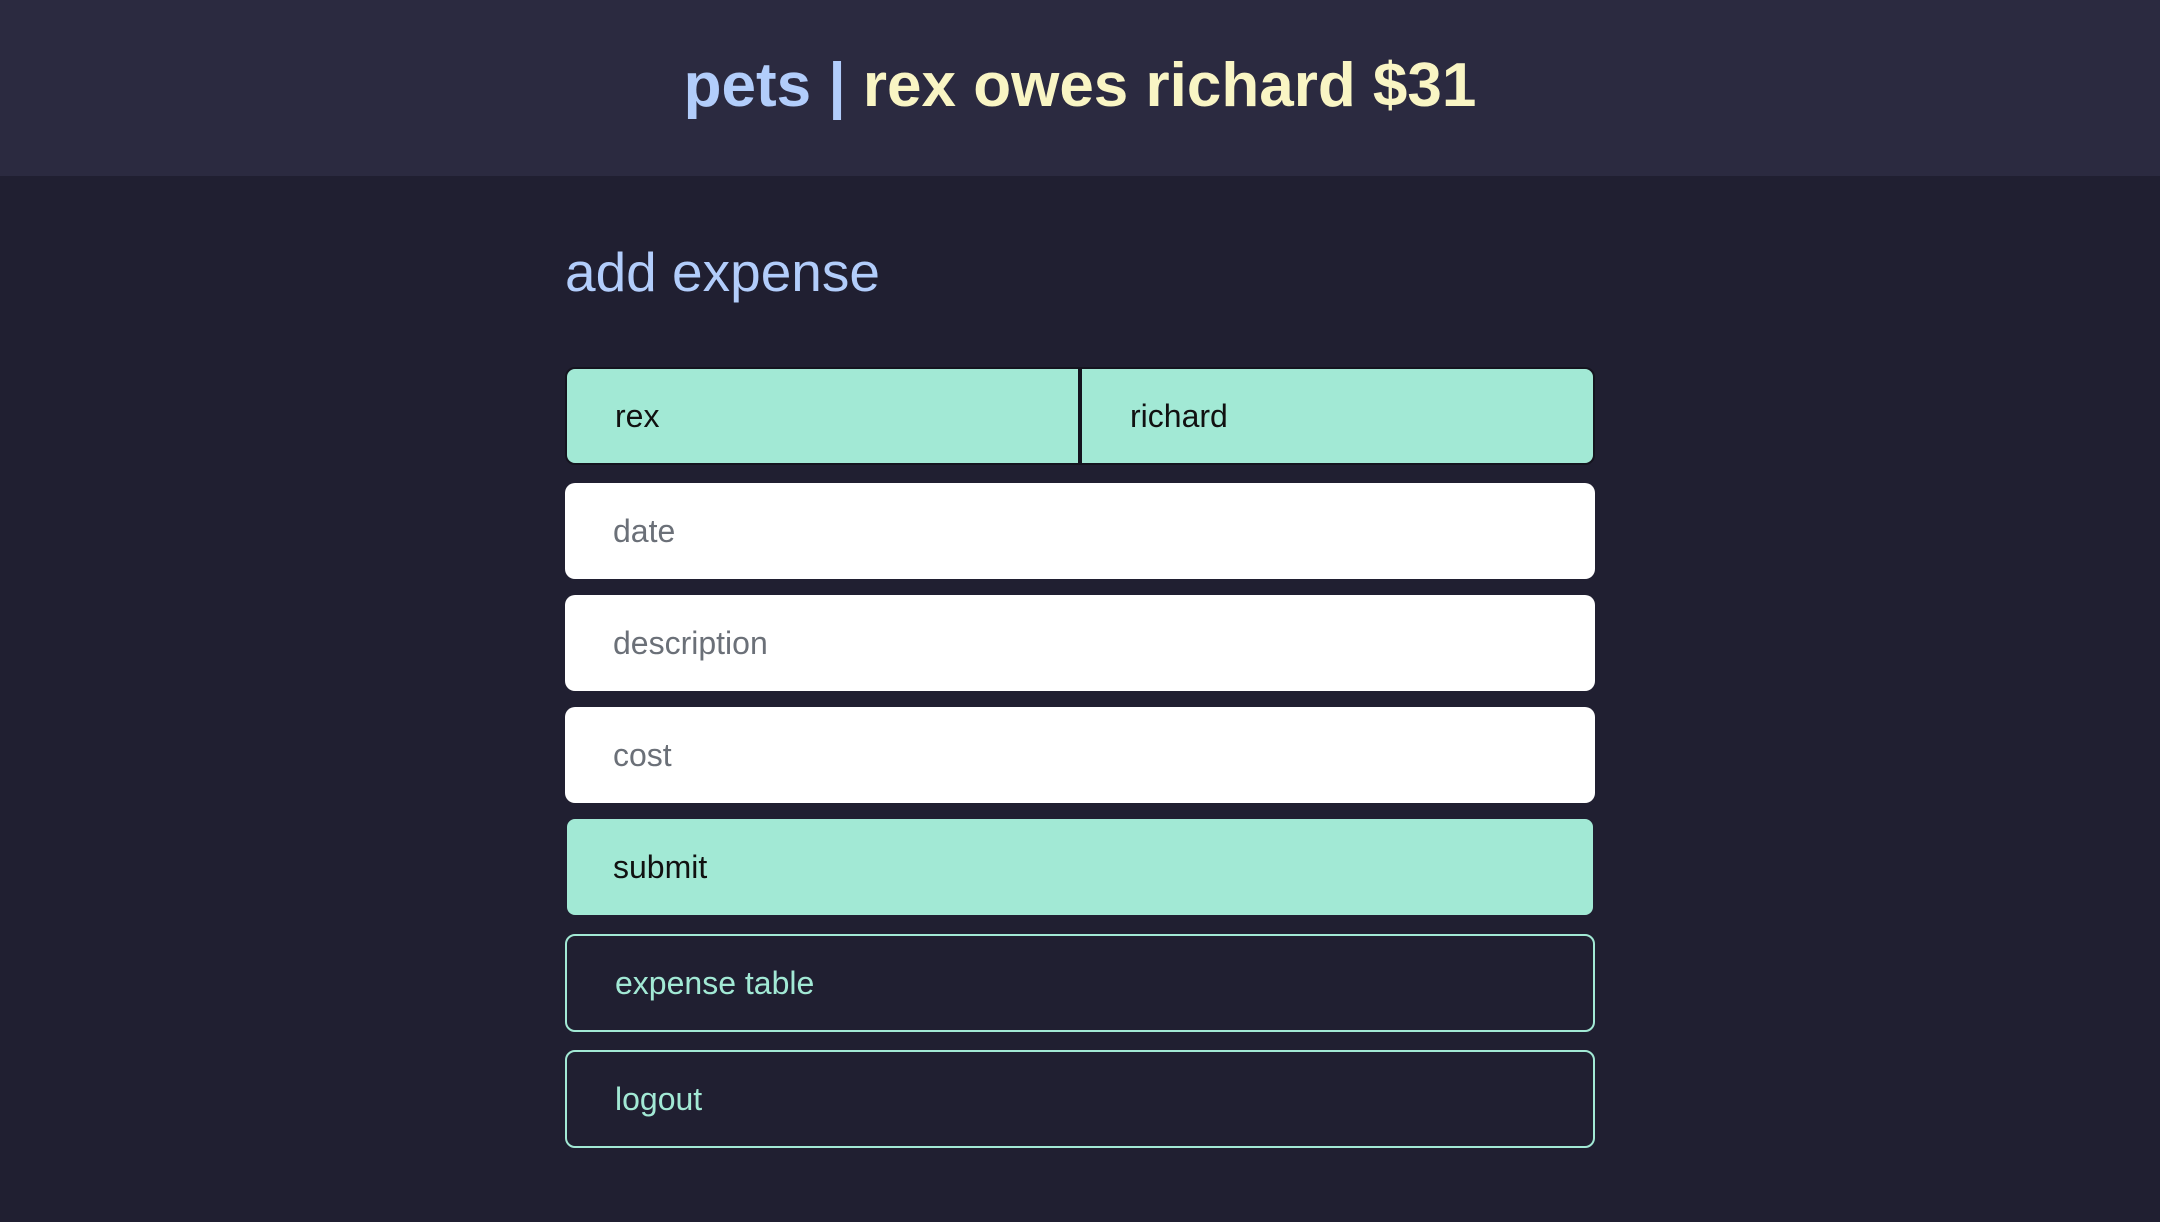 Image resolution: width=2160 pixels, height=1222 pixels. I want to click on balance-summary: rex owes richard $31, so click(1169, 85).